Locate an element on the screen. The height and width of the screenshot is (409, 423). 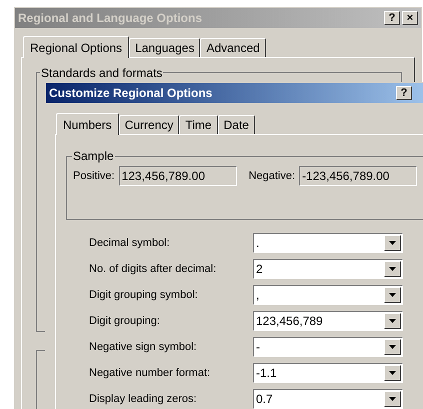
title-bar-button: × is located at coordinates (410, 18).